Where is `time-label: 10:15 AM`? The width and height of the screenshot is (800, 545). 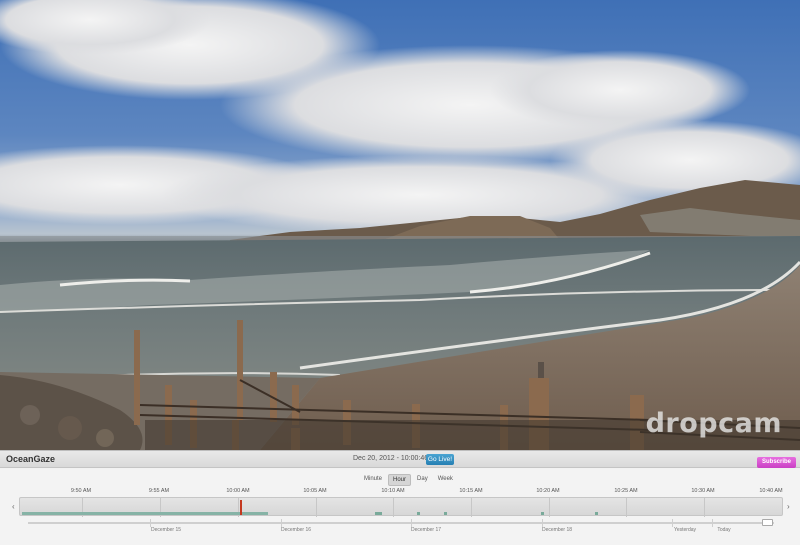
time-label: 10:15 AM is located at coordinates (471, 491).